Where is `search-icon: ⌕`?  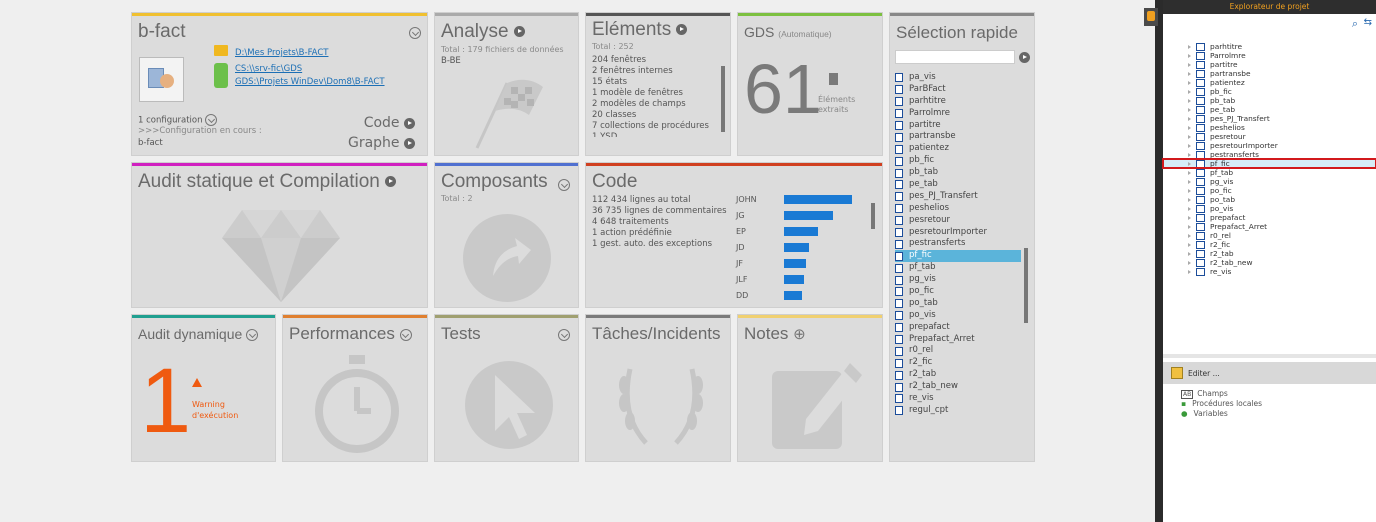 search-icon: ⌕ is located at coordinates (1355, 24).